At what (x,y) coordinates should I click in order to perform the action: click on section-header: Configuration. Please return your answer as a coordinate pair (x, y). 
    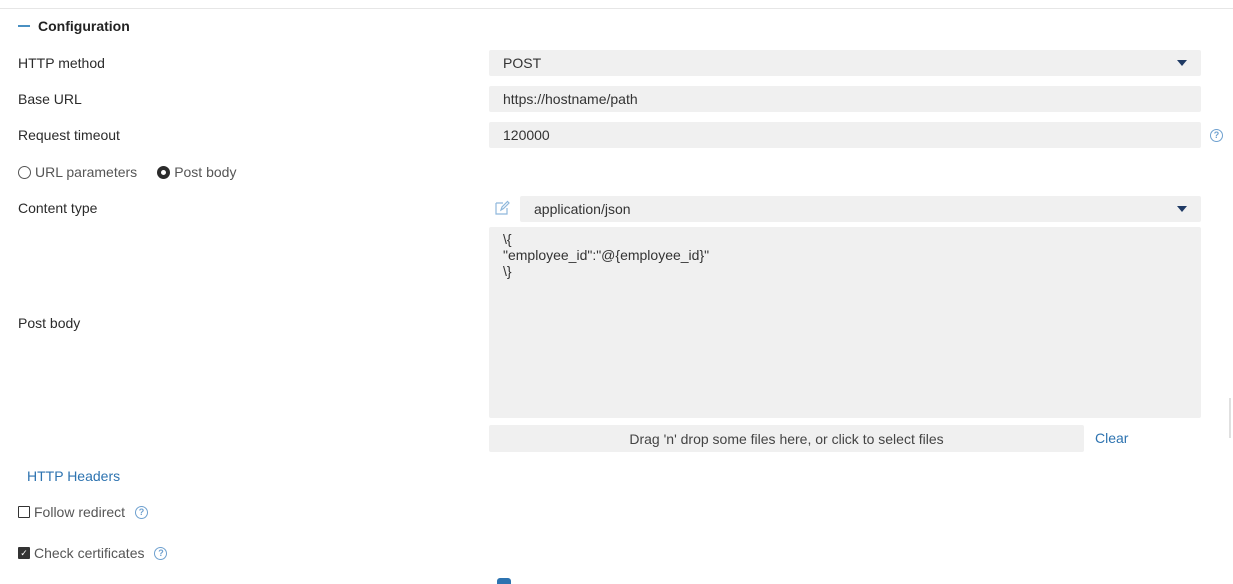
    Looking at the image, I should click on (74, 26).